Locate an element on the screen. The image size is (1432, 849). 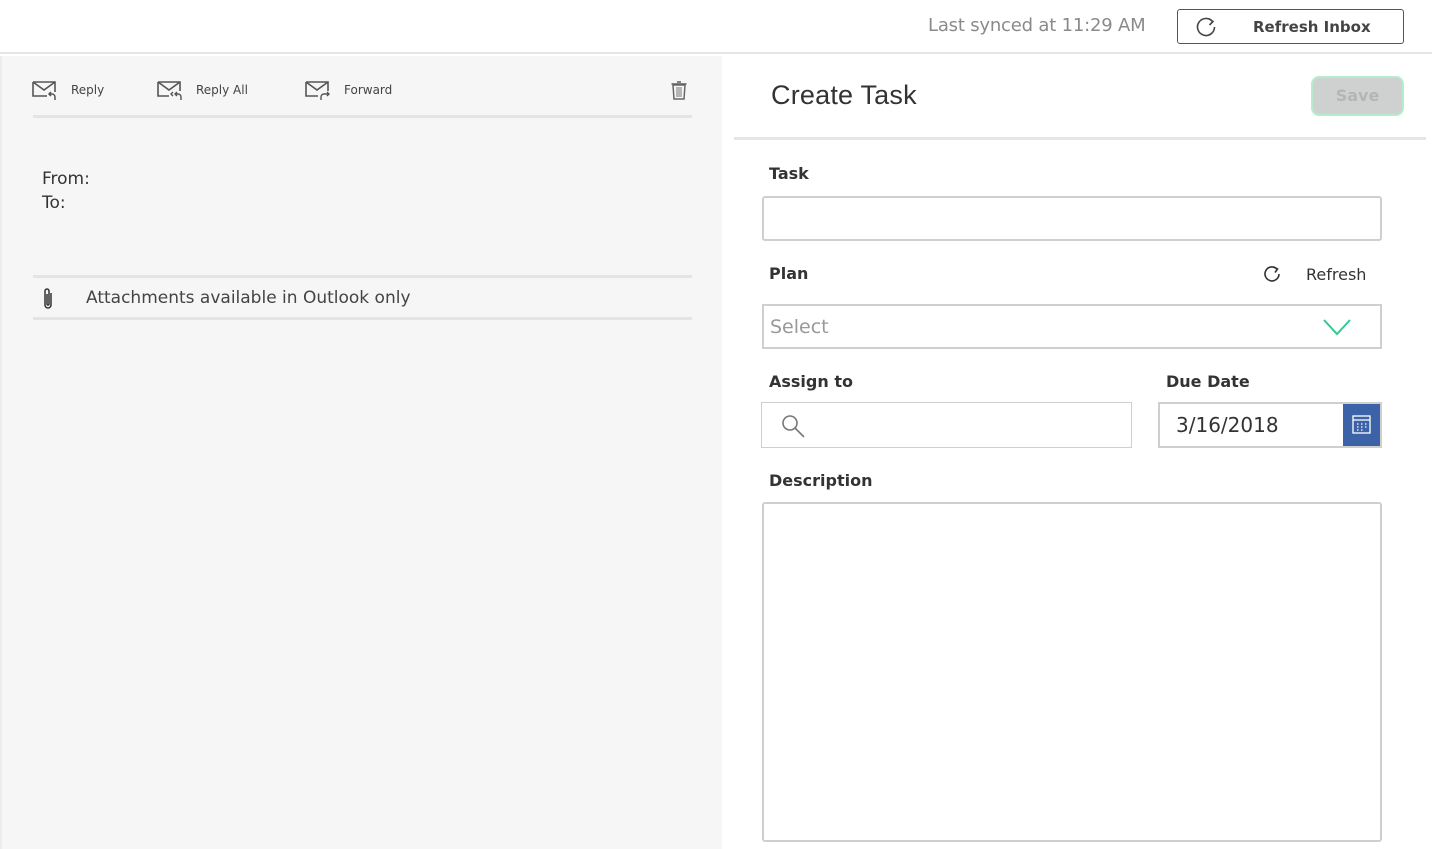
assign-to-field is located at coordinates (946, 425).